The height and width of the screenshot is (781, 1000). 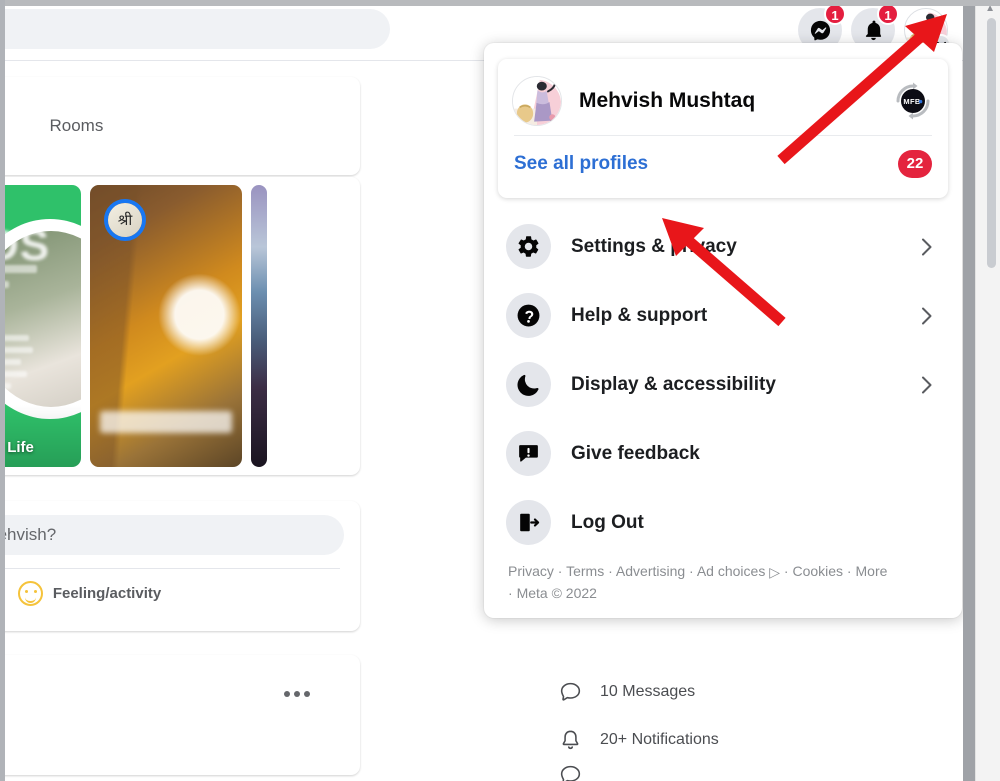 What do you see at coordinates (2, 390) in the screenshot?
I see `window-edge-left` at bounding box center [2, 390].